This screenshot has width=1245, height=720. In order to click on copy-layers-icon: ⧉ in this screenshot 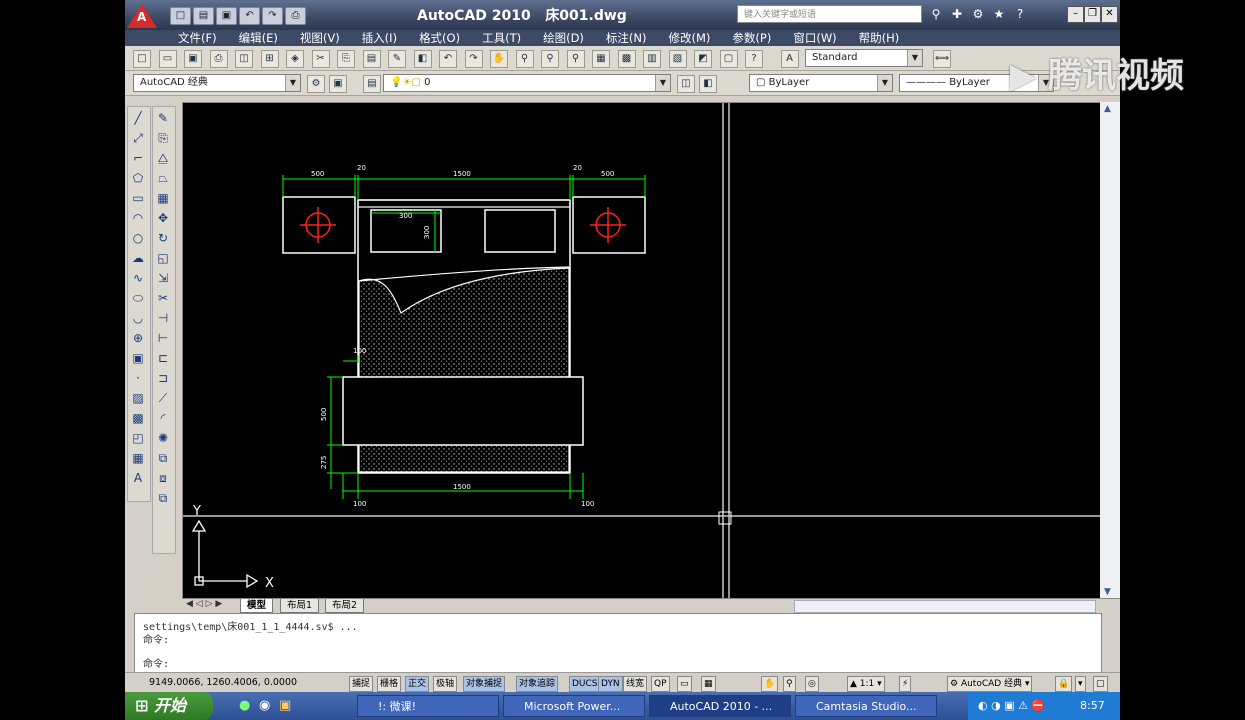, I will do `click(163, 498)`.